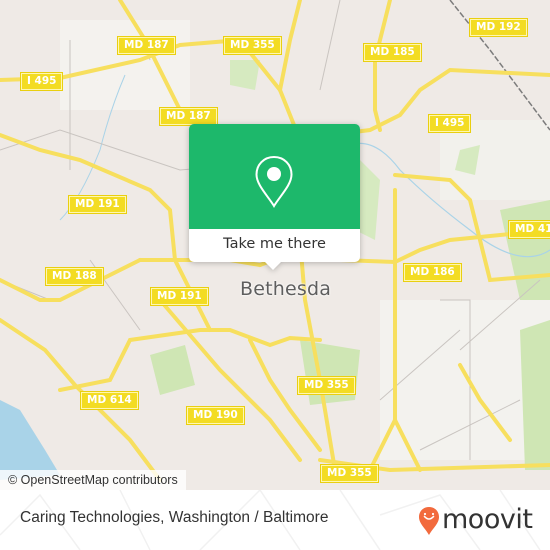 This screenshot has width=550, height=550. Describe the element at coordinates (109, 400) in the screenshot. I see `road-shield-md614: MD 614` at that location.